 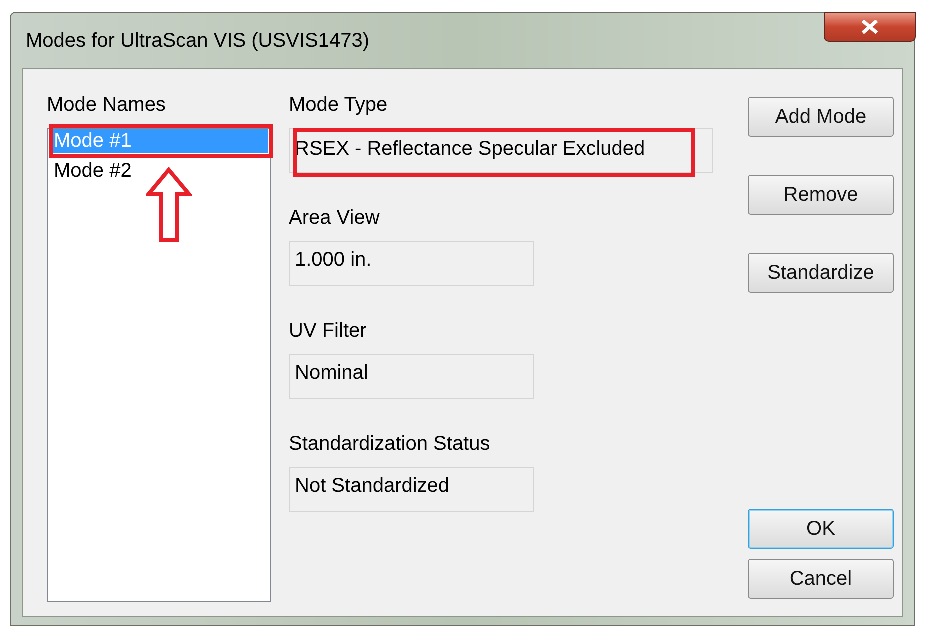 I want to click on list-item: Mode #2, so click(x=93, y=171).